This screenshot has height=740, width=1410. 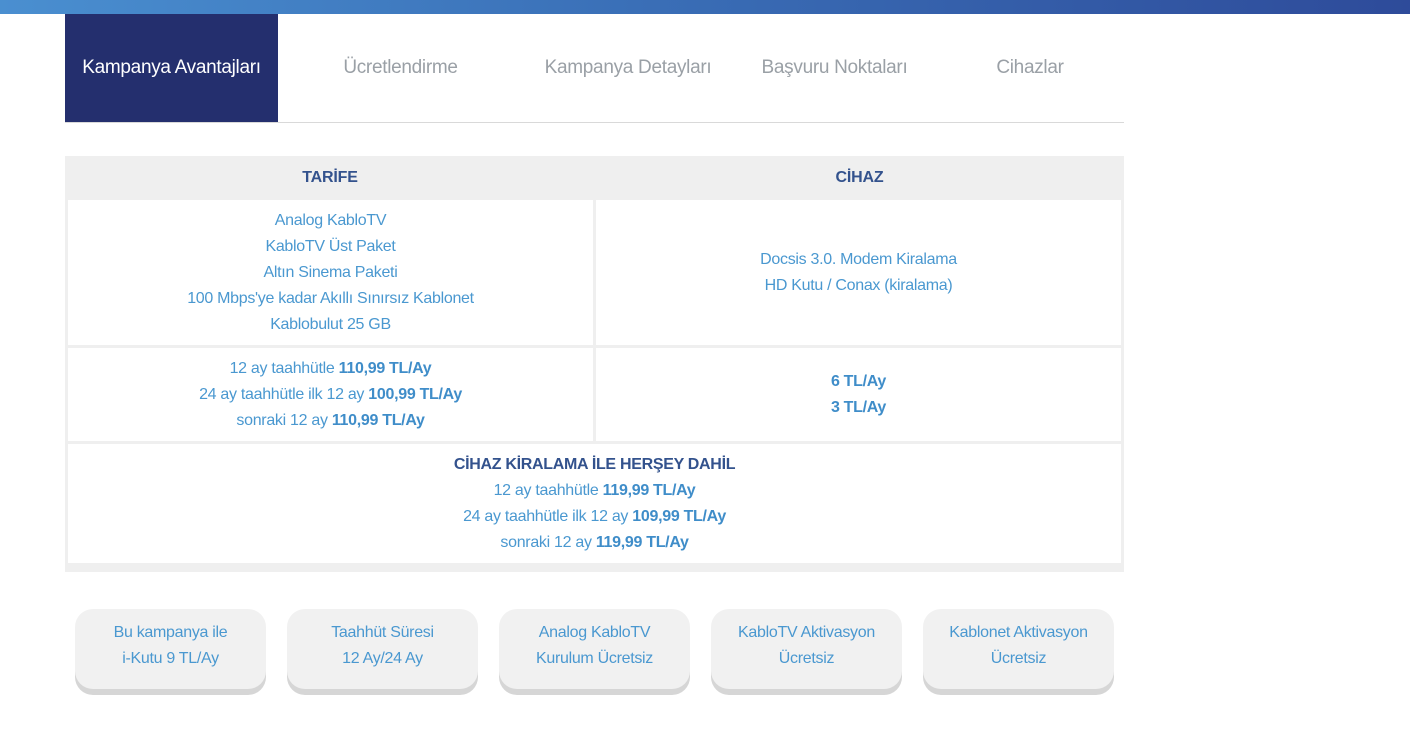 I want to click on feature-pill-kablotv-aktivasyon: KabloTV Aktivasyon Ücretsiz, so click(x=806, y=649).